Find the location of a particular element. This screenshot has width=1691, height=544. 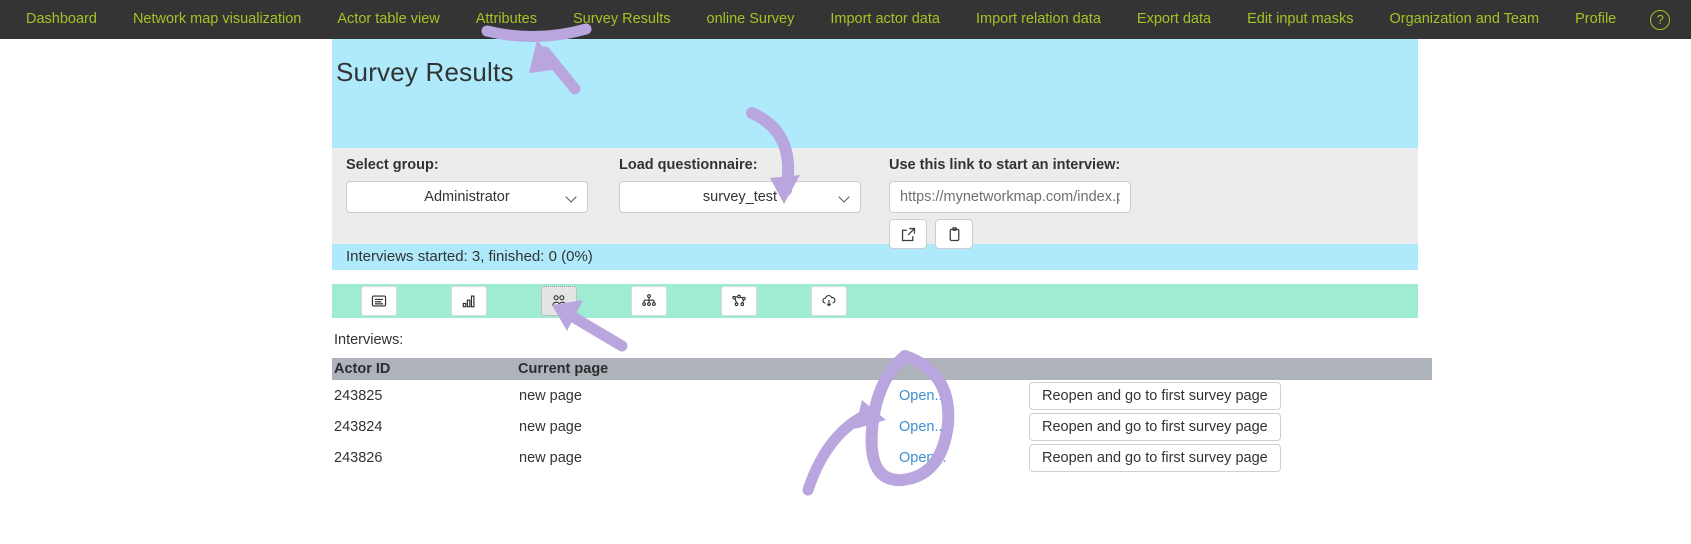

group-select: Administrator is located at coordinates (467, 197).